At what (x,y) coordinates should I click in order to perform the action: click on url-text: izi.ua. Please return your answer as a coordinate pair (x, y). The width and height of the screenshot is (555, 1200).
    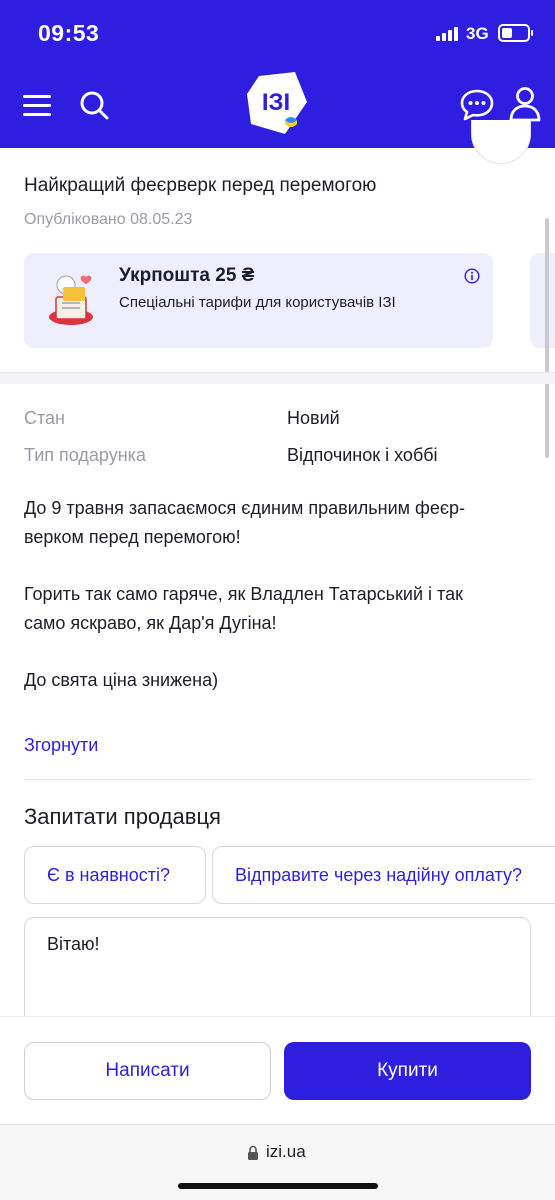
    Looking at the image, I should click on (286, 1151).